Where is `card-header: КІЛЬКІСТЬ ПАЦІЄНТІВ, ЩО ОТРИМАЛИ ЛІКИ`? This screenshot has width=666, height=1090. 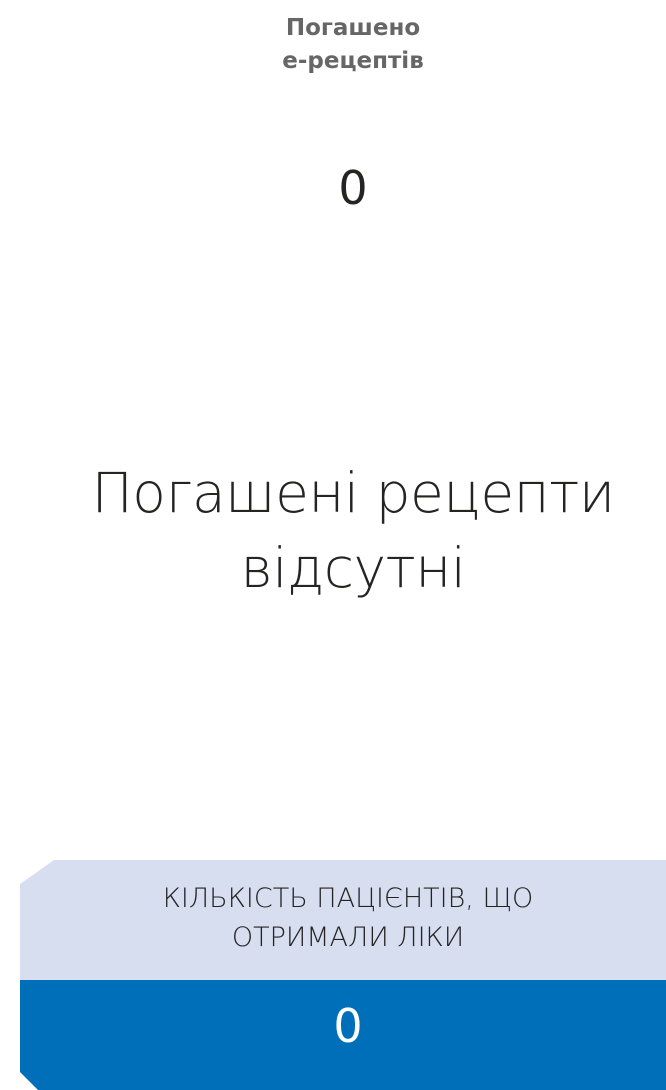 card-header: КІЛЬКІСТЬ ПАЦІЄНТІВ, ЩО ОТРИМАЛИ ЛІКИ is located at coordinates (343, 920).